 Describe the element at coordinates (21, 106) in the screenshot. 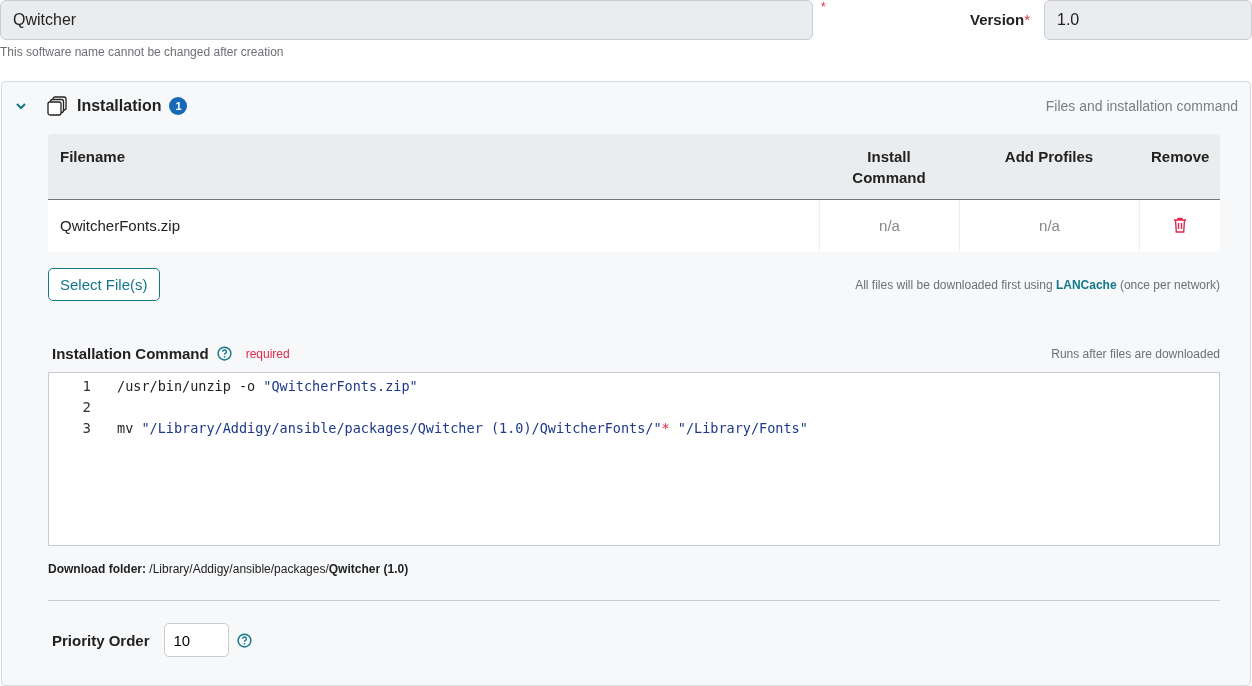

I see `chevron-icon` at that location.